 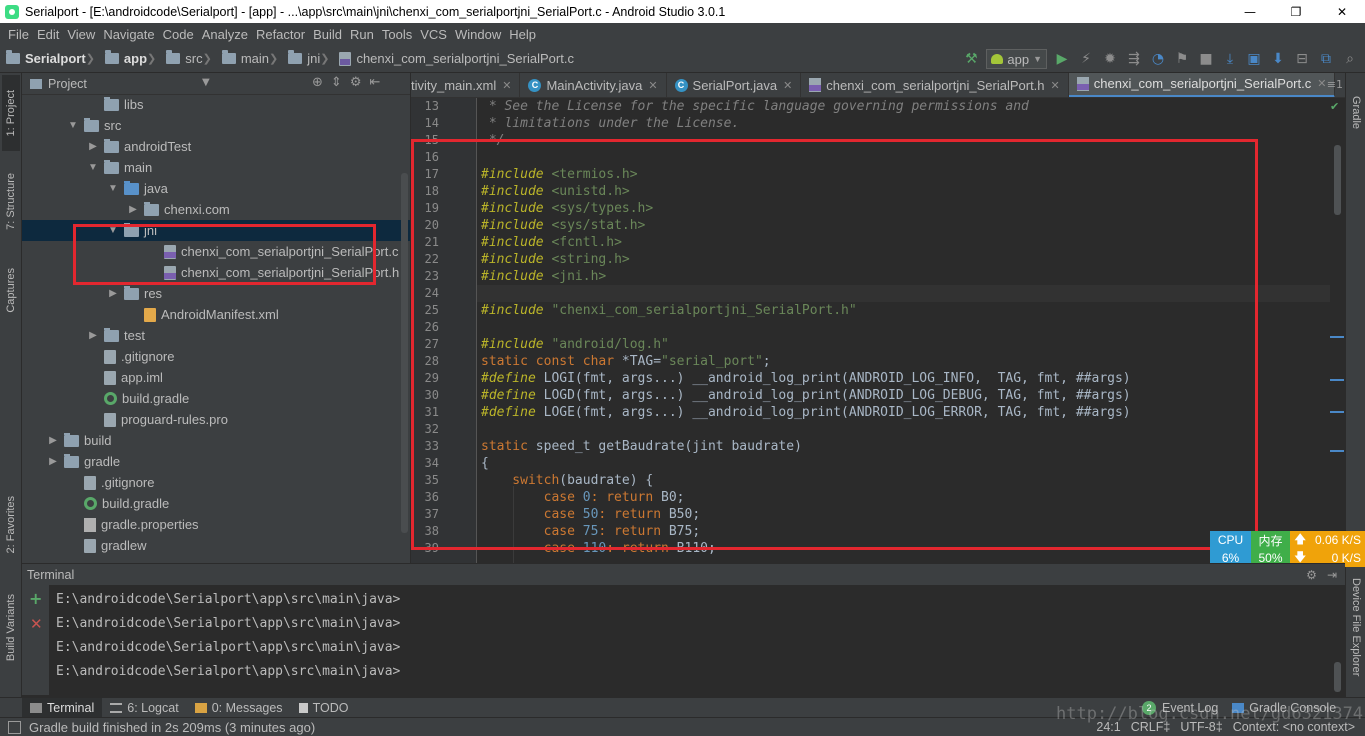 What do you see at coordinates (206, 82) in the screenshot?
I see `chevron-down-icon: ▼` at bounding box center [206, 82].